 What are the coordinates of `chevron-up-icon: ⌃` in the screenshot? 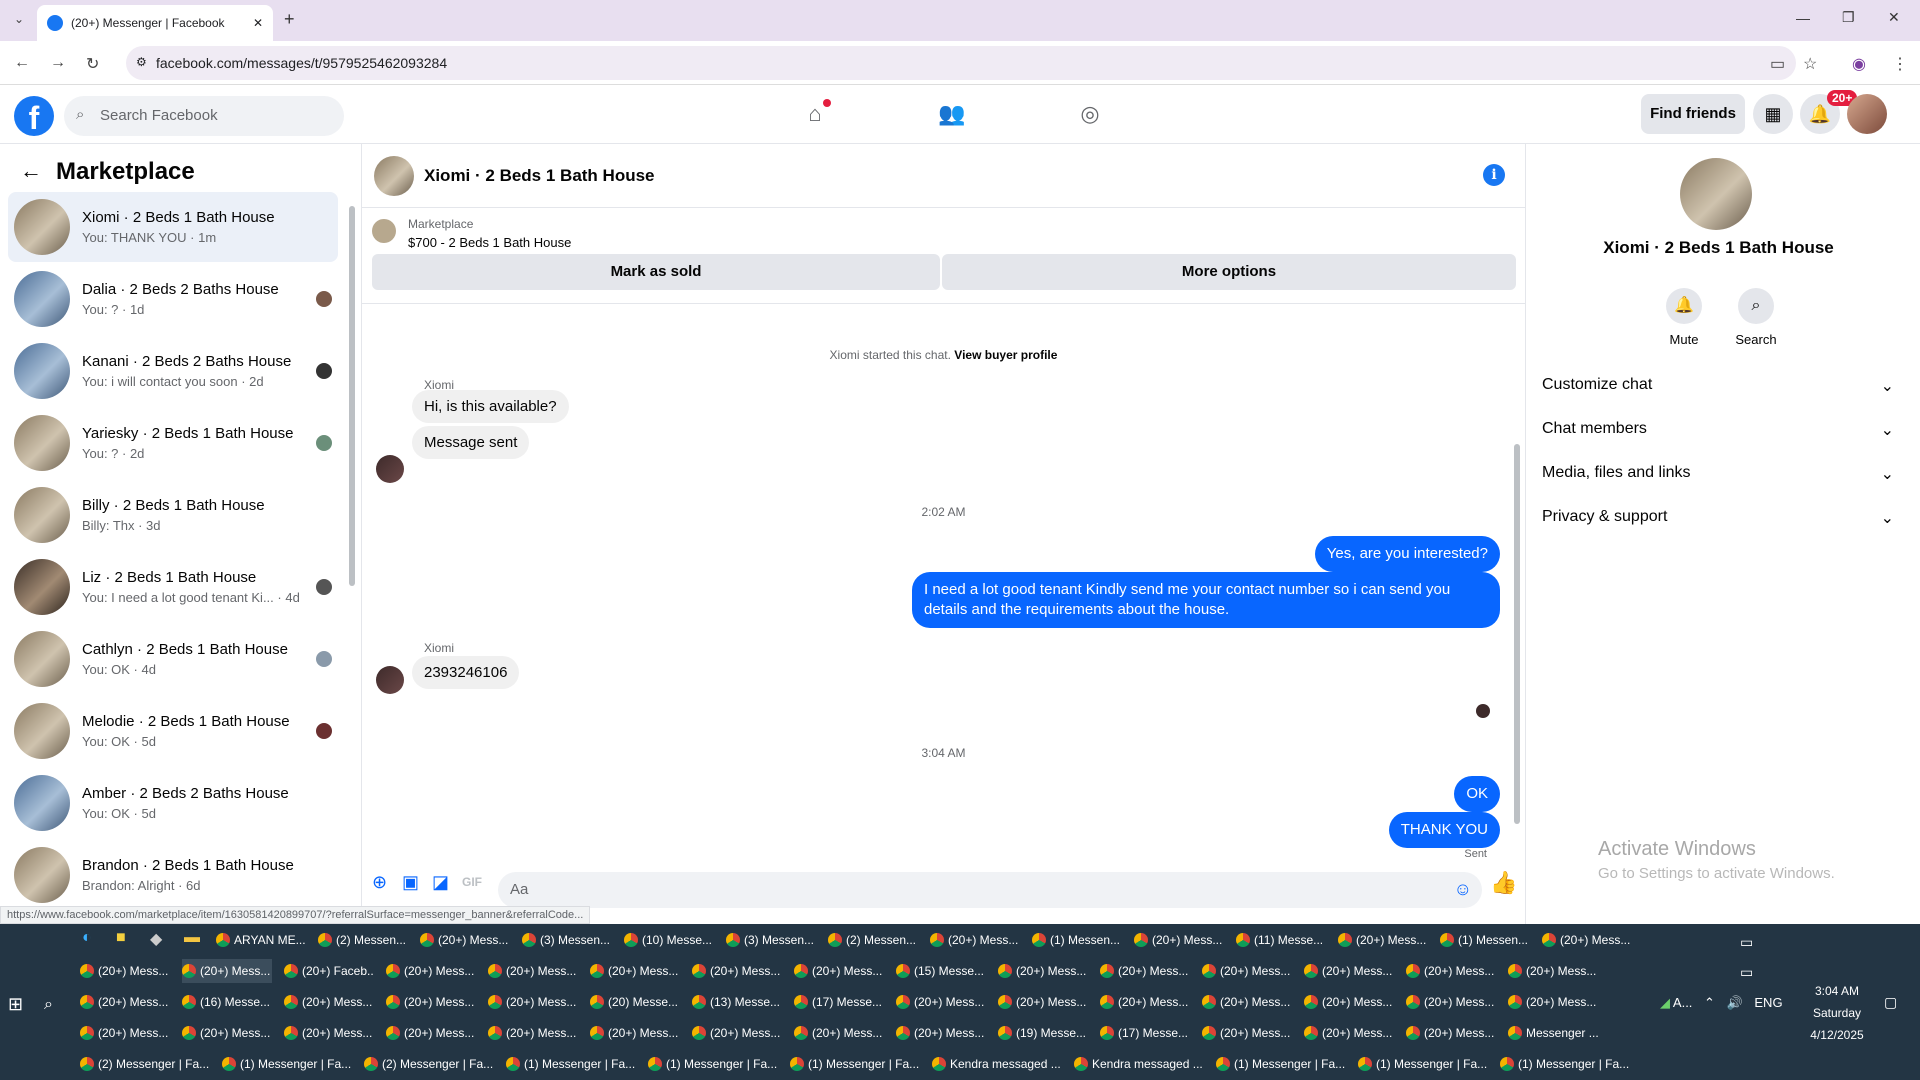 It's located at (1709, 1002).